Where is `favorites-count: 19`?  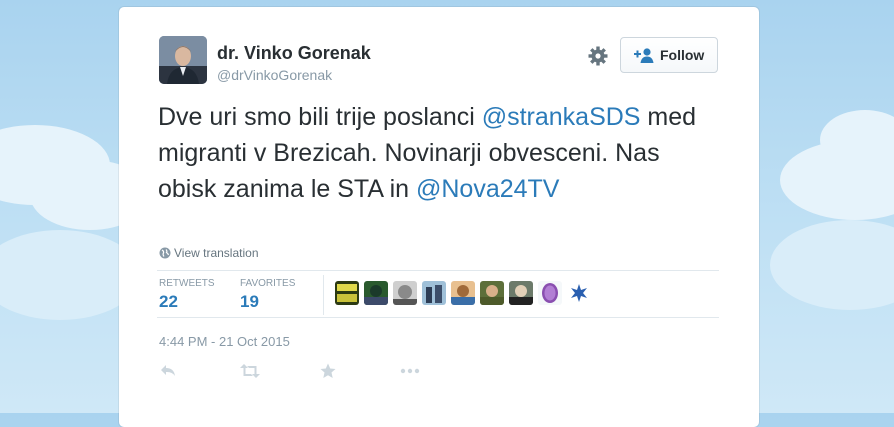
favorites-count: 19 is located at coordinates (249, 302).